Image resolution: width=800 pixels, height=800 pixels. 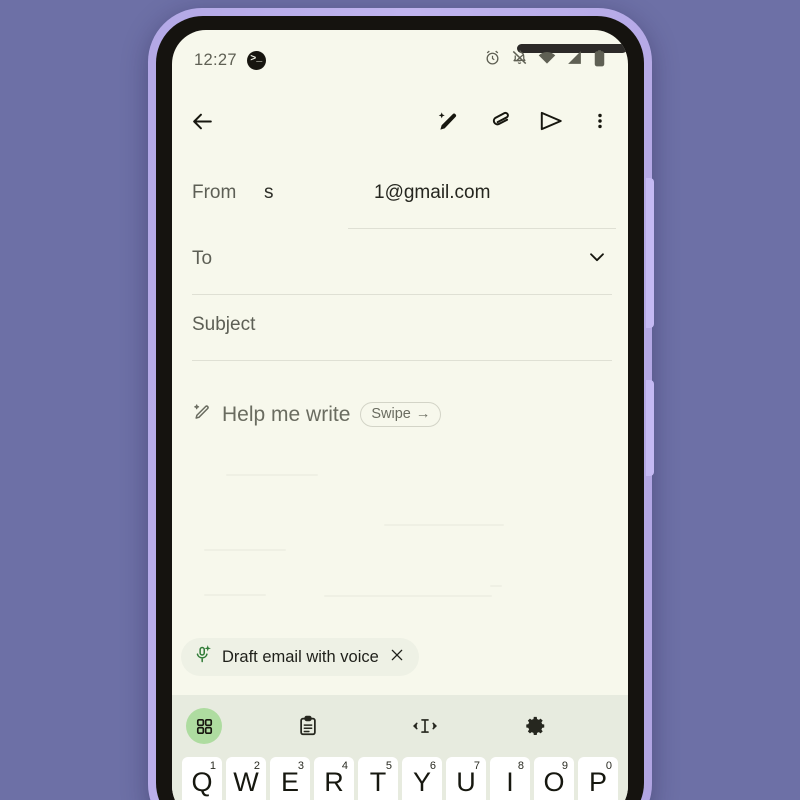 I want to click on magic-pen-icon, so click(x=202, y=414).